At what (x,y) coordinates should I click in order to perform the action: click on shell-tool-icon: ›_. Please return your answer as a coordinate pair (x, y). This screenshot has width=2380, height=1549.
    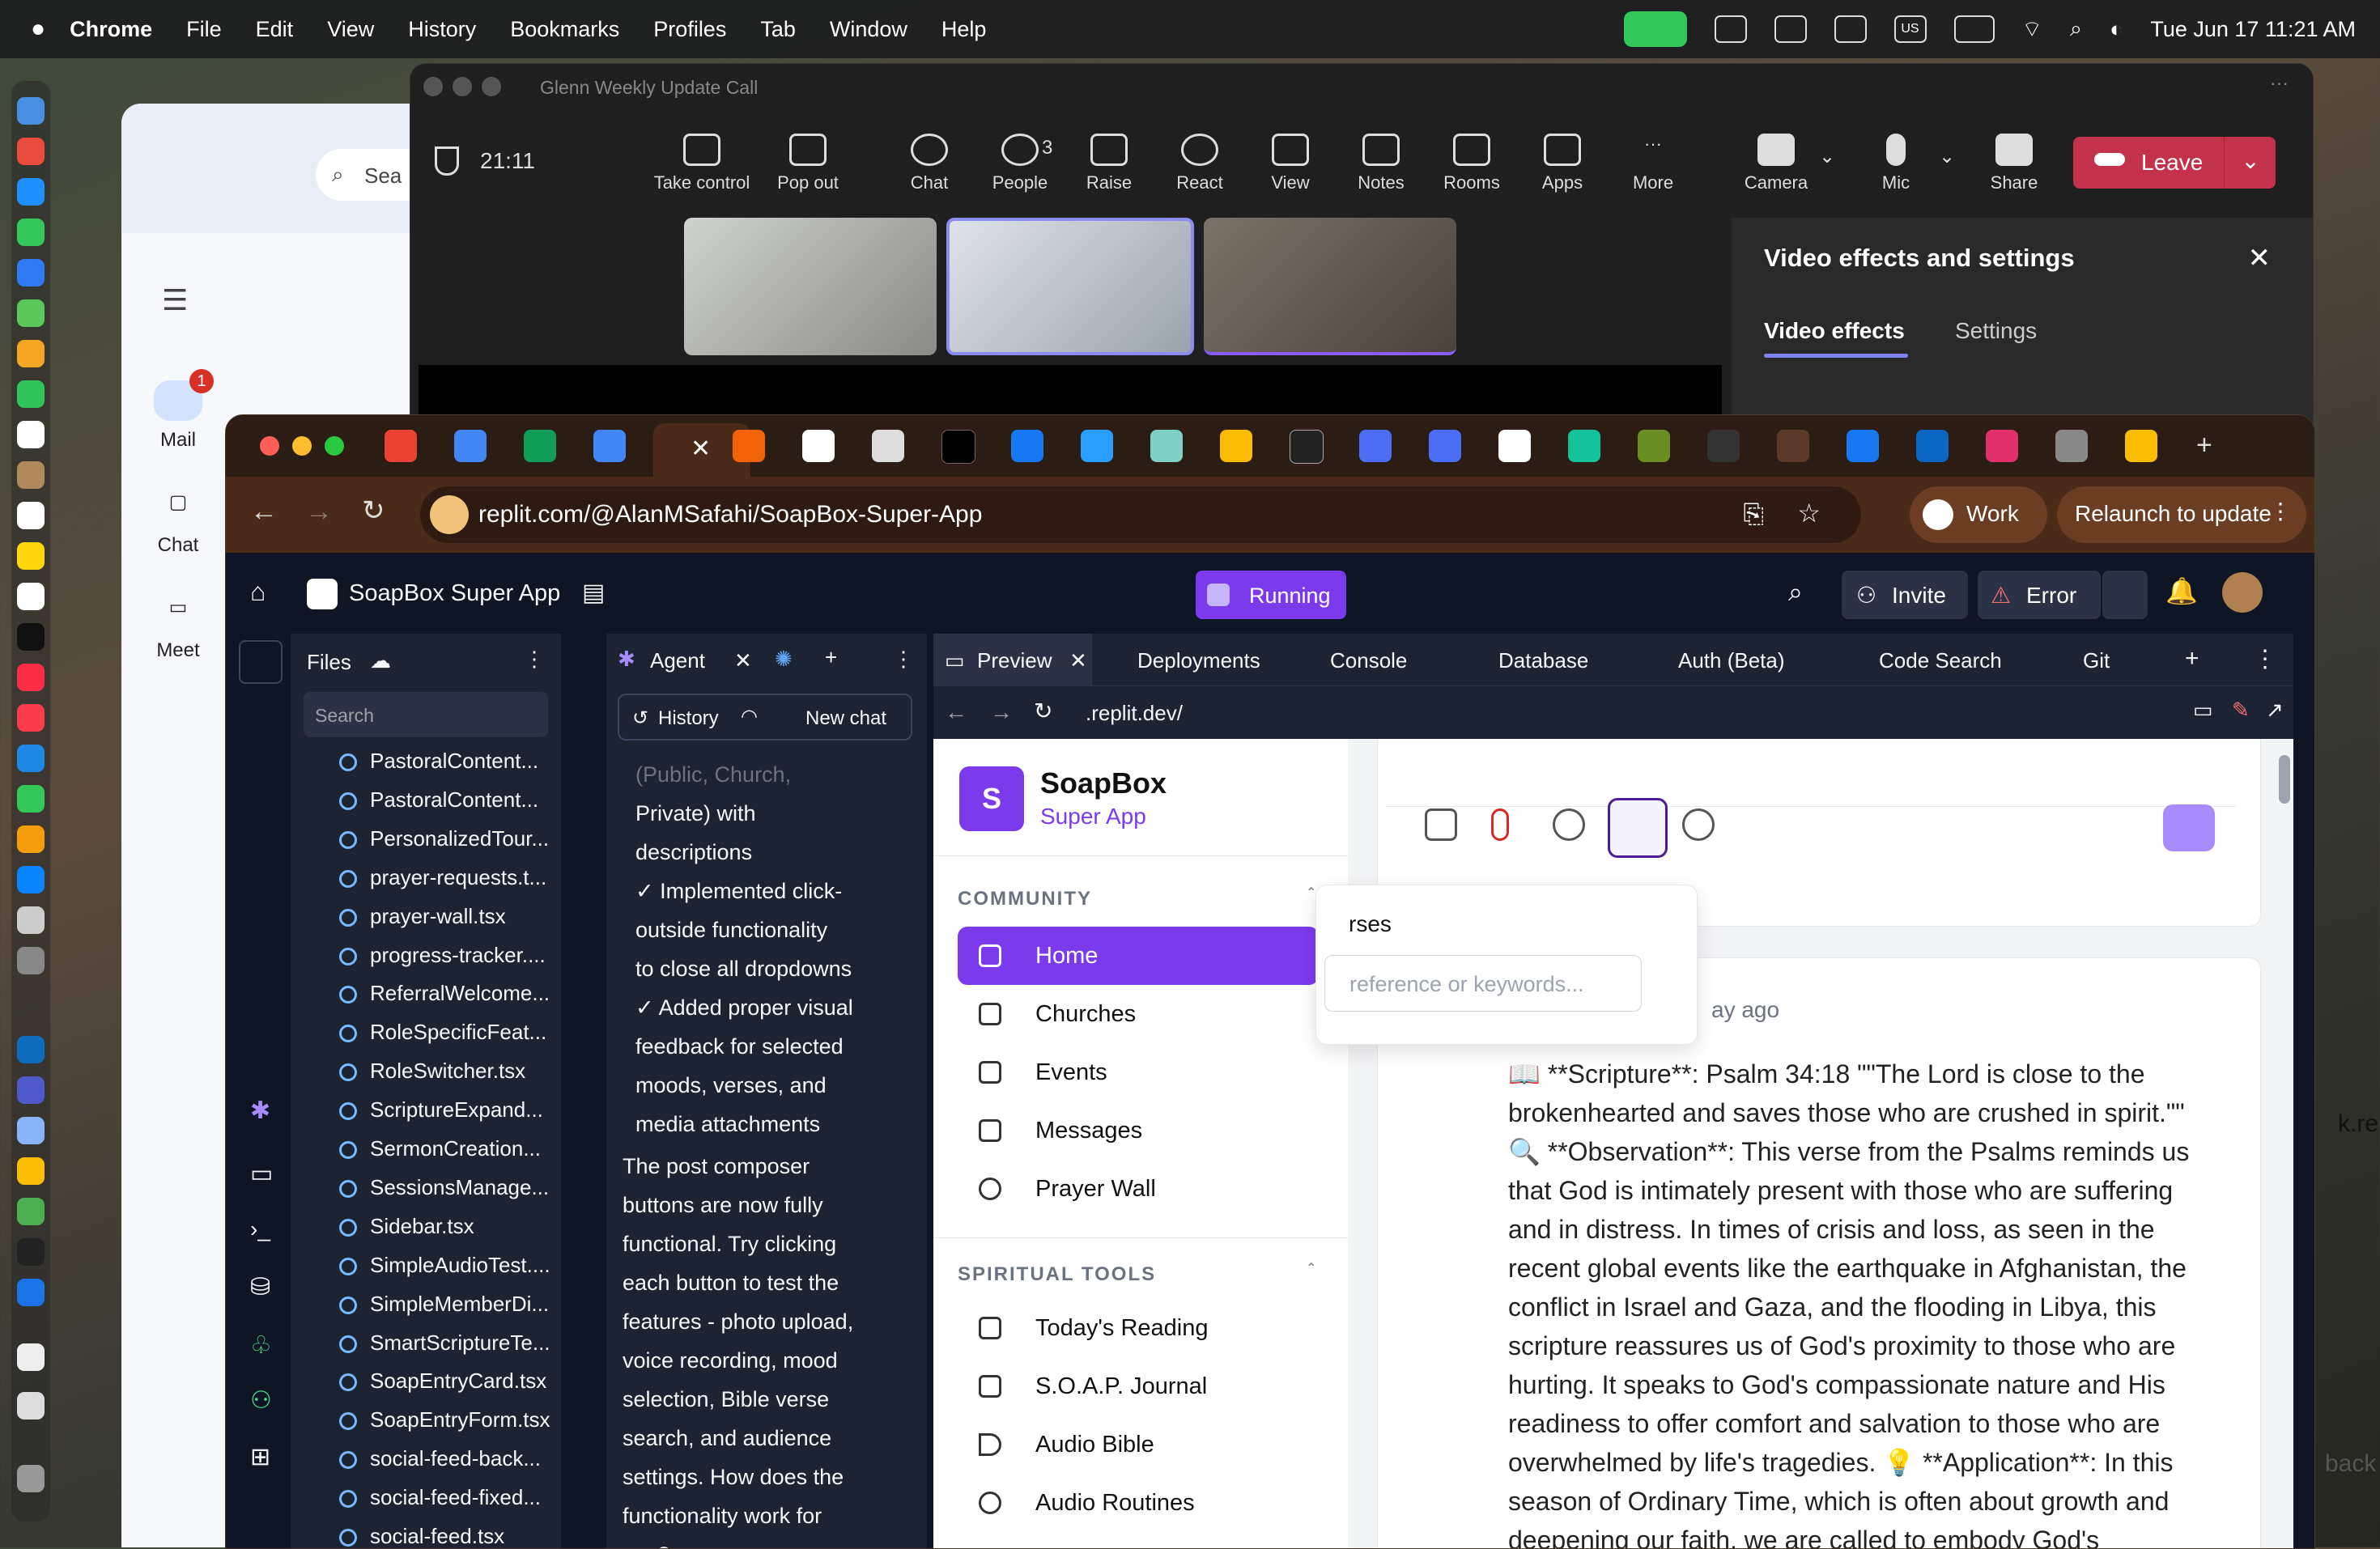
    Looking at the image, I should click on (260, 1229).